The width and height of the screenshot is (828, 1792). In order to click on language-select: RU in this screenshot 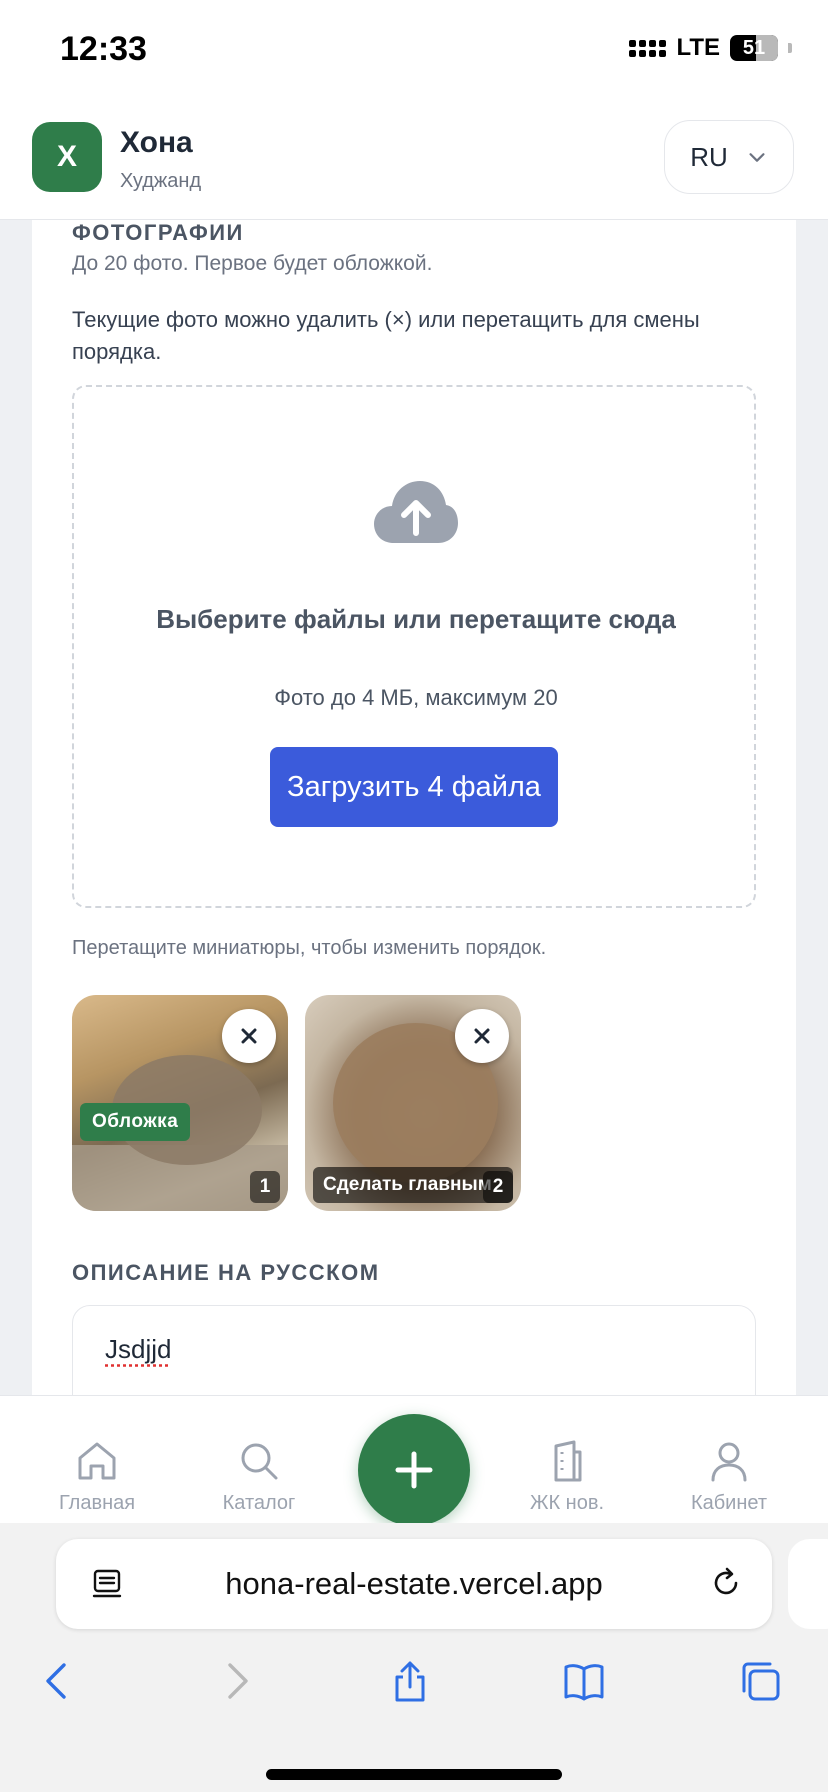, I will do `click(729, 157)`.